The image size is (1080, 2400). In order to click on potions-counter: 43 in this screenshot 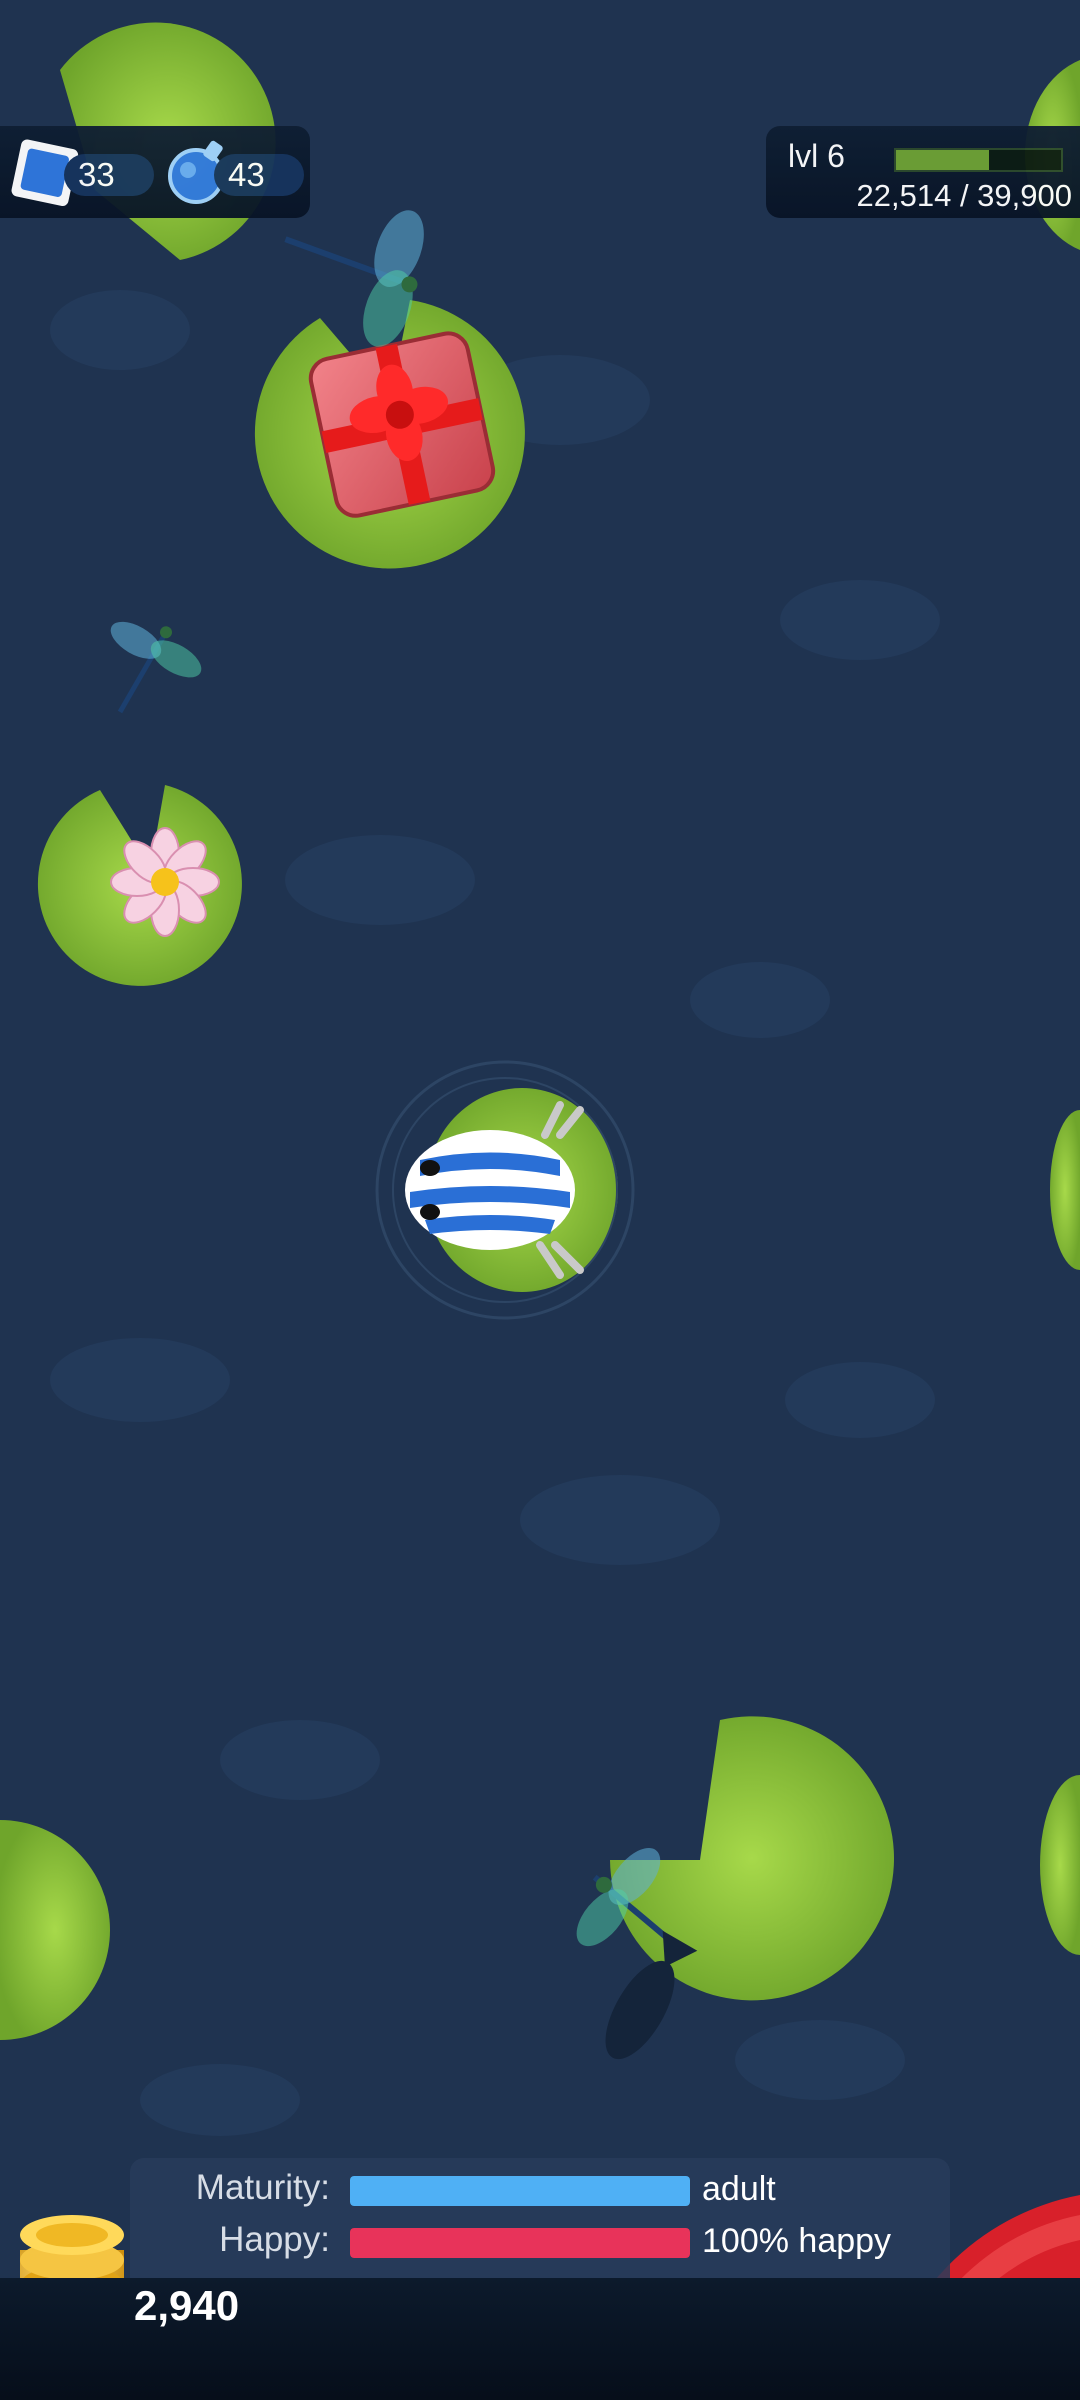, I will do `click(259, 175)`.